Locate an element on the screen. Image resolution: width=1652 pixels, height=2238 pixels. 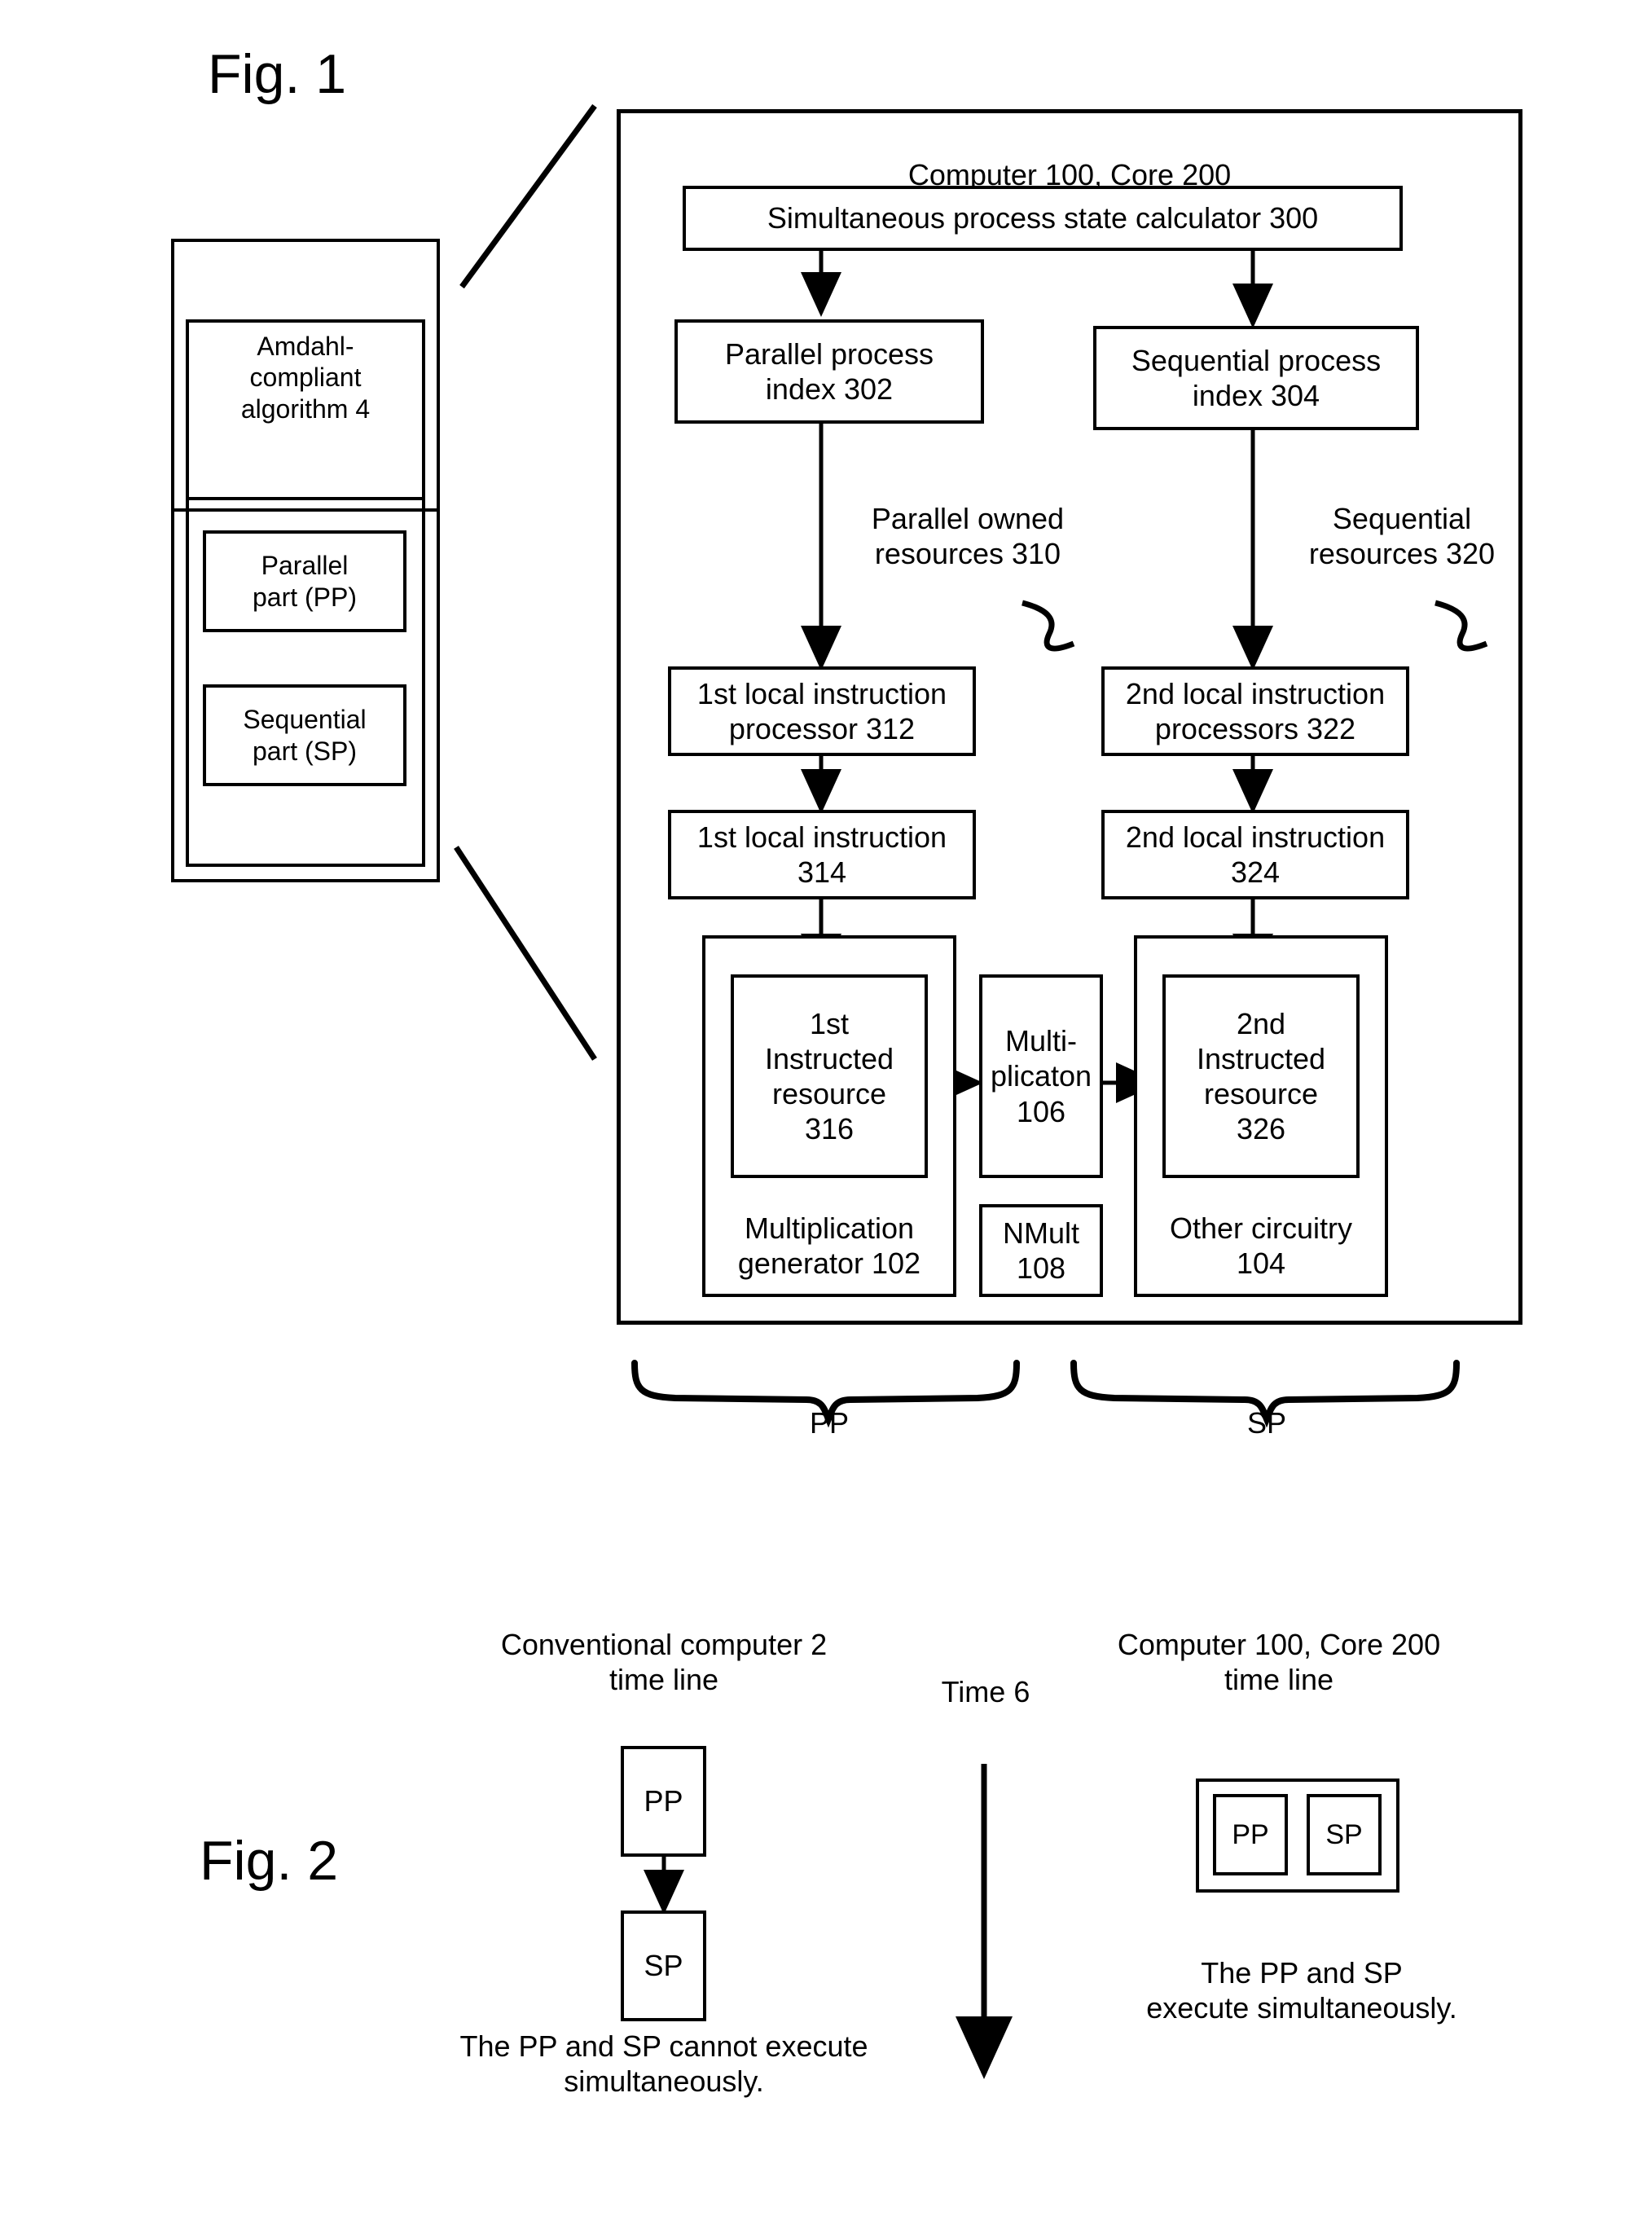
fig2-right-sp-box: SP is located at coordinates (1344, 1835).